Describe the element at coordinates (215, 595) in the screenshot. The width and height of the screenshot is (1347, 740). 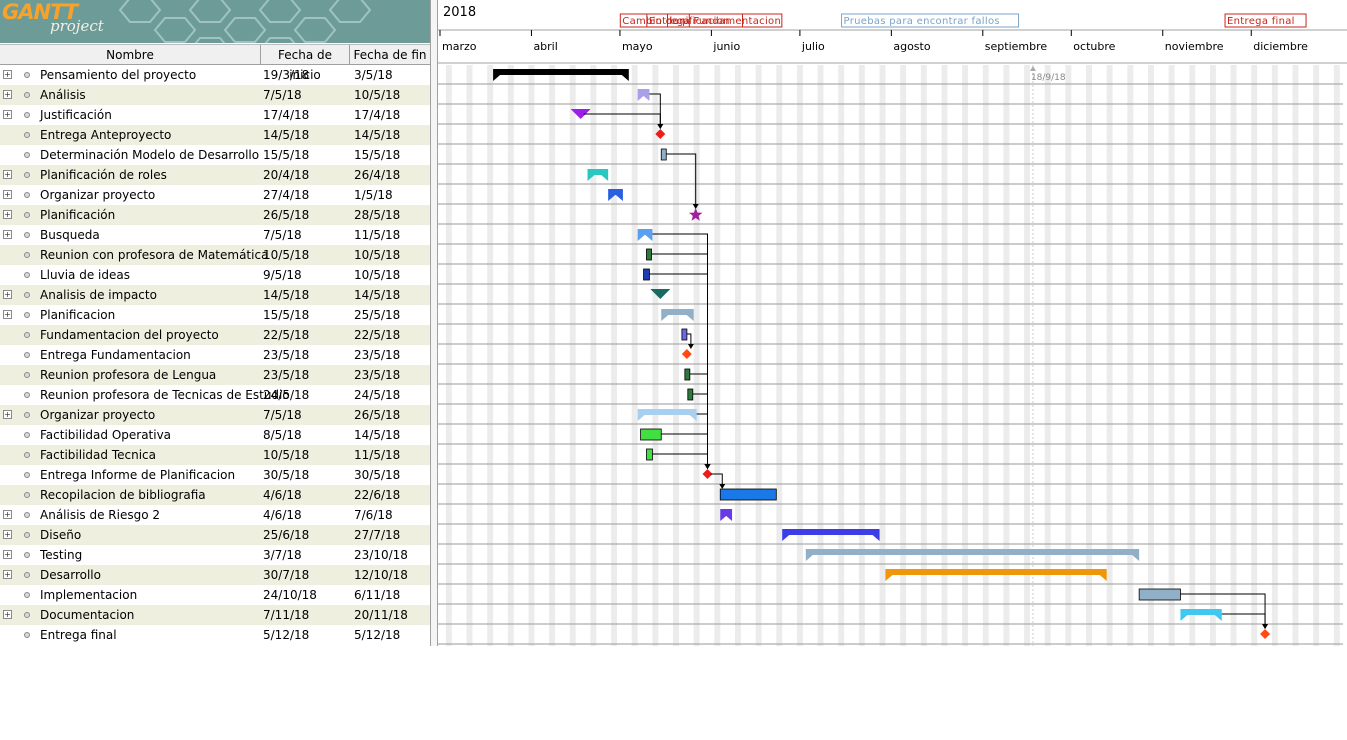
I see `table-row: Implementacion 24/10/18 6/11/18` at that location.